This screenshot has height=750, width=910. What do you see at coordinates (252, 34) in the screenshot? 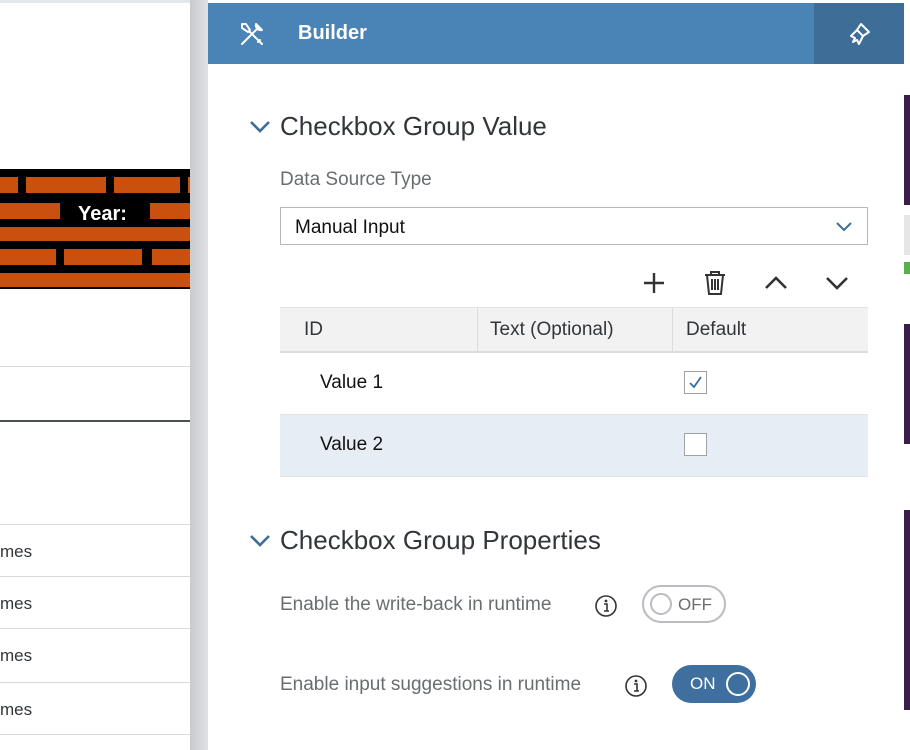
I see `wrench-screwdriver-icon` at bounding box center [252, 34].